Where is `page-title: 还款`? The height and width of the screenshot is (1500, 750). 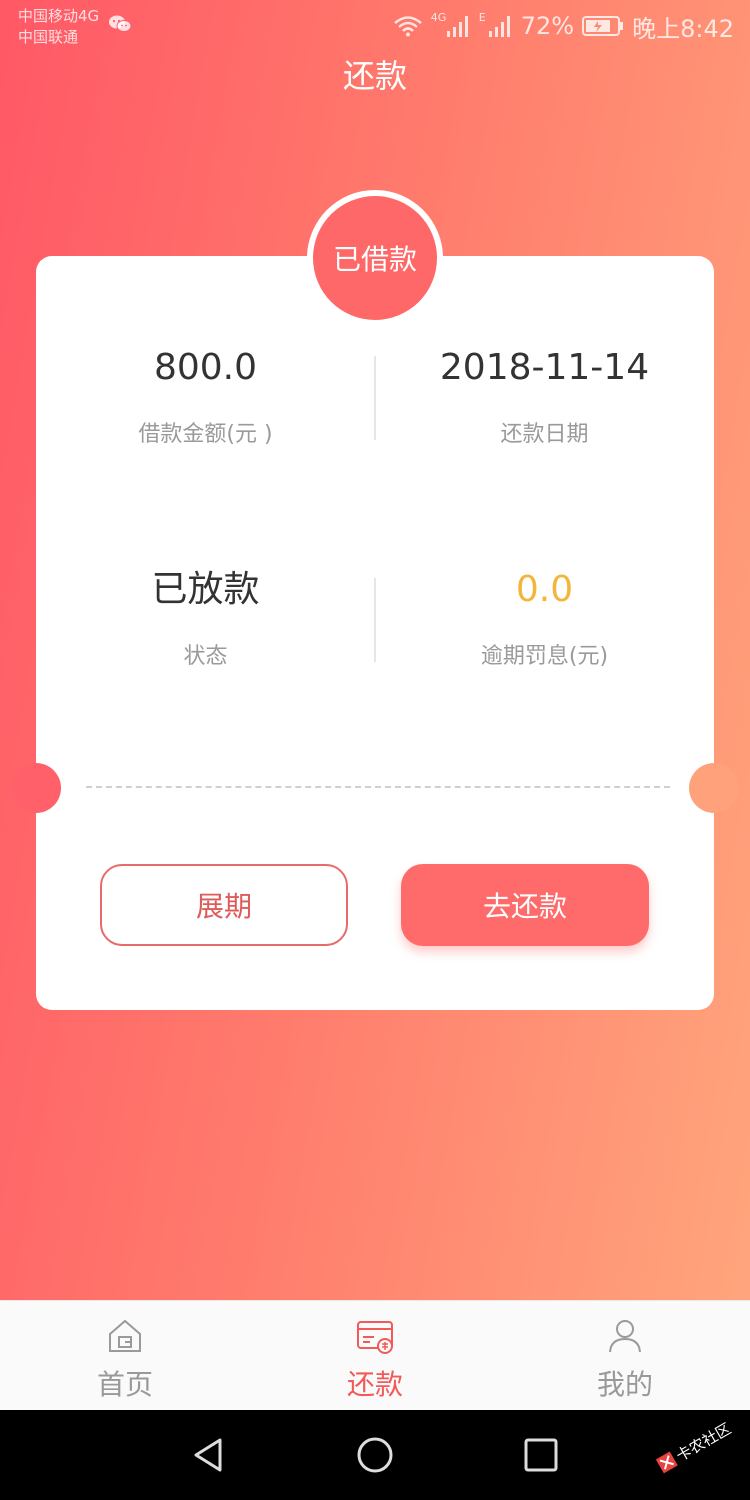 page-title: 还款 is located at coordinates (374, 76).